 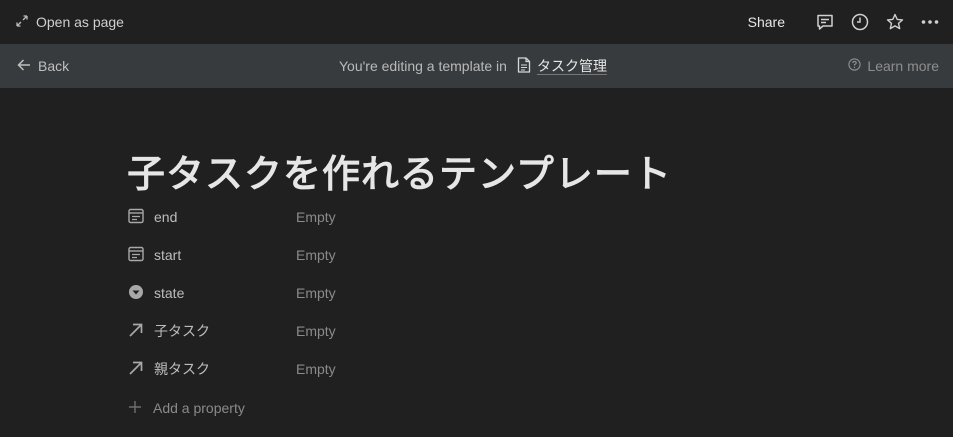 What do you see at coordinates (540, 331) in the screenshot?
I see `property-row-child-task: 子タスク Empty` at bounding box center [540, 331].